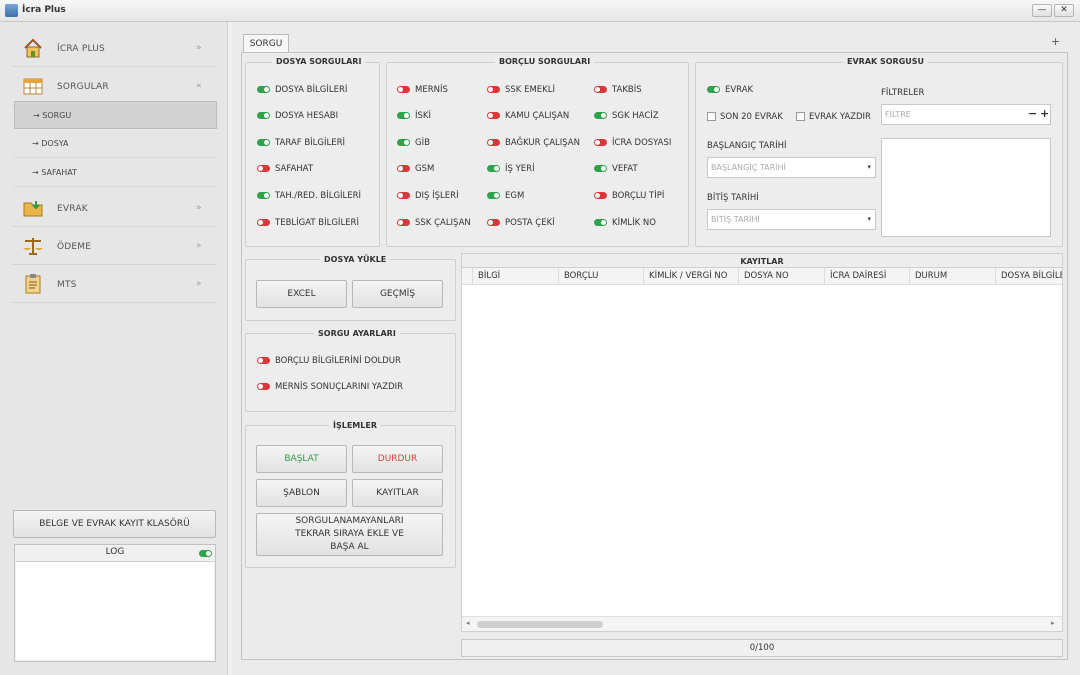 The image size is (1080, 675). What do you see at coordinates (1053, 623) in the screenshot?
I see `scroll-right-icon: ▸` at bounding box center [1053, 623].